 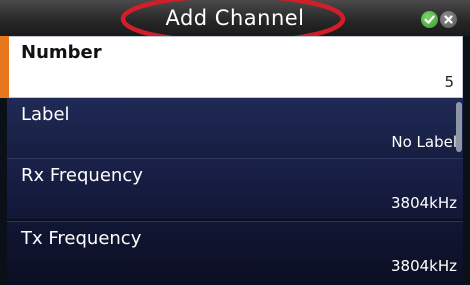 I want to click on confirm-button, so click(x=429, y=19).